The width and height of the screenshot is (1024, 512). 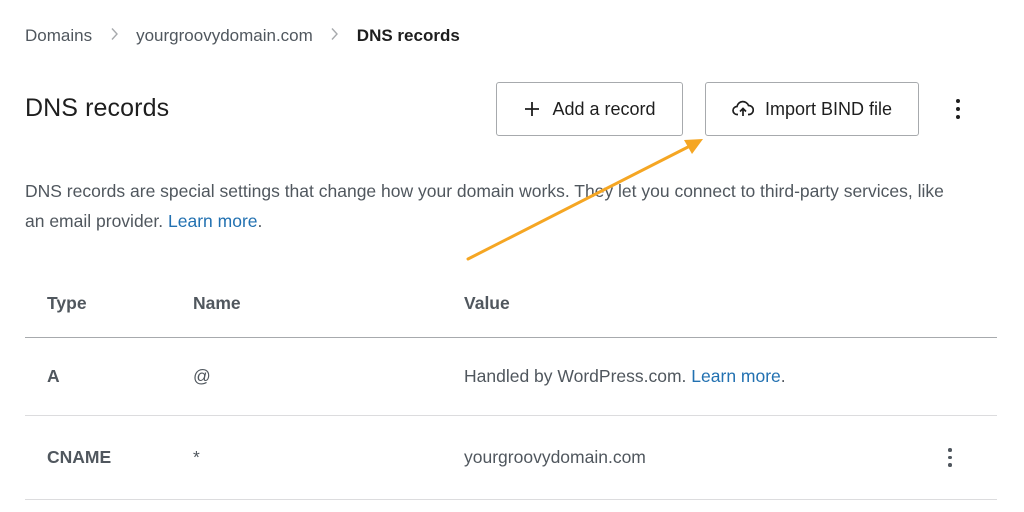 What do you see at coordinates (202, 376) in the screenshot?
I see `record-name: @` at bounding box center [202, 376].